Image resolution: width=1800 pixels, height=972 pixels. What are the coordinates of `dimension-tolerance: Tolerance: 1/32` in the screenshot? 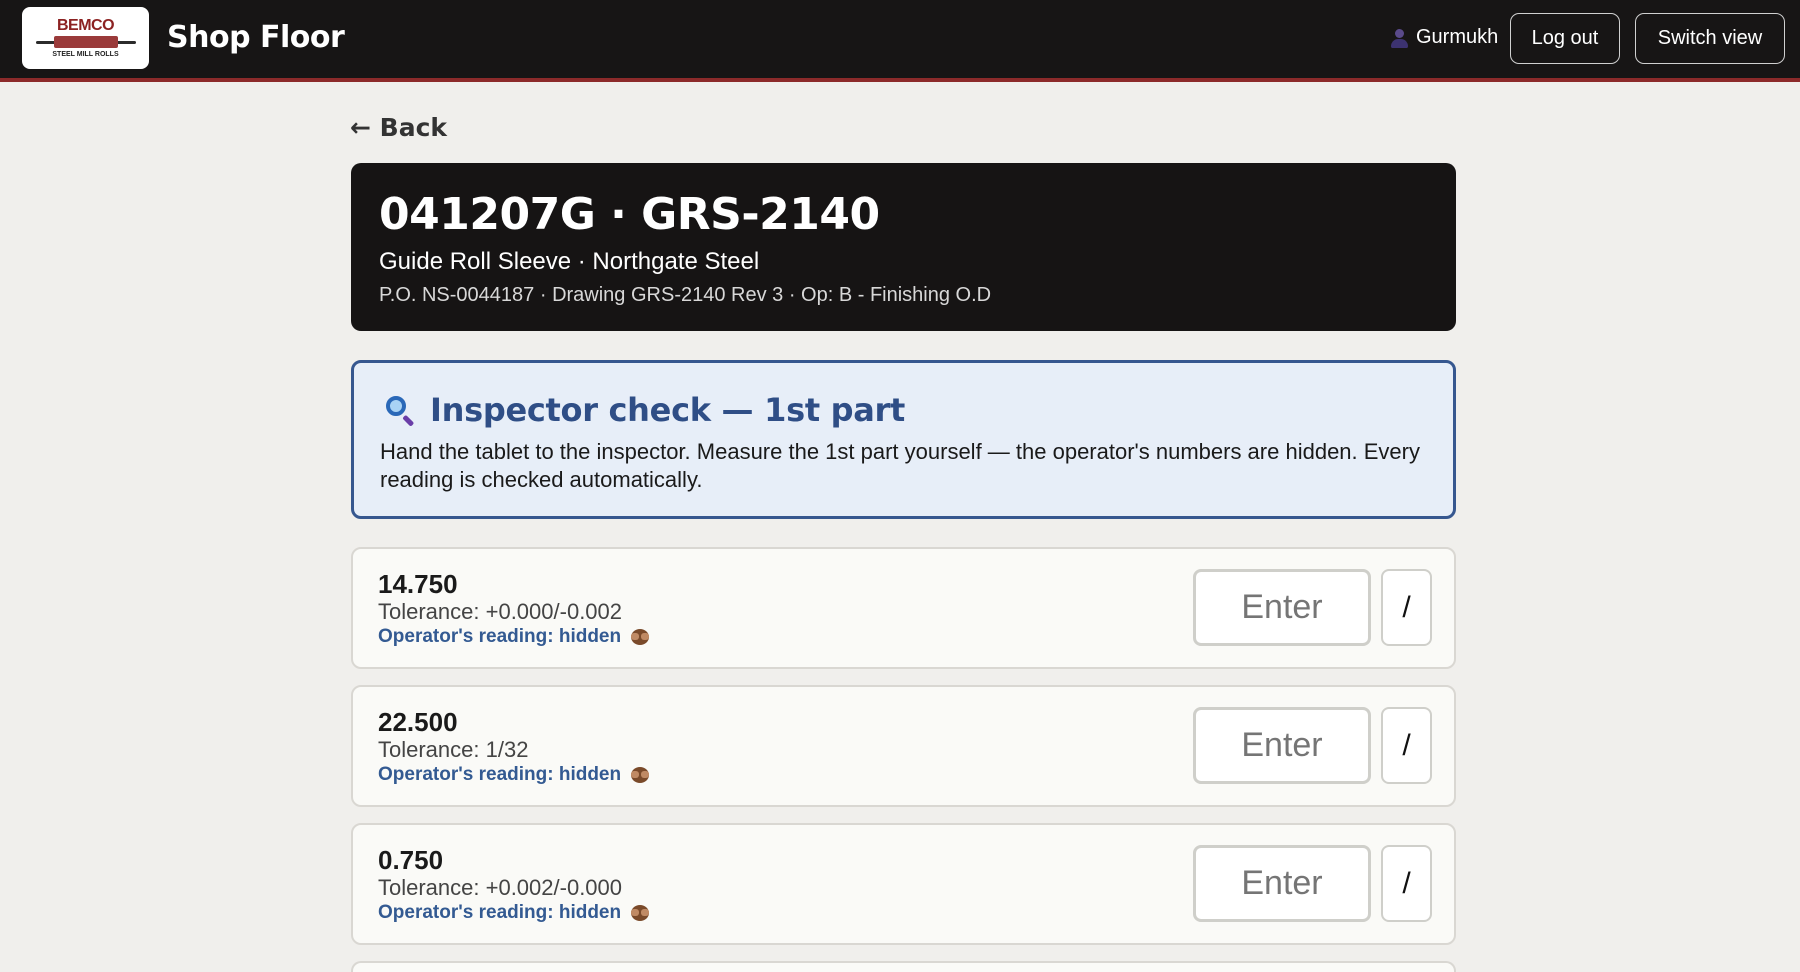 It's located at (453, 749).